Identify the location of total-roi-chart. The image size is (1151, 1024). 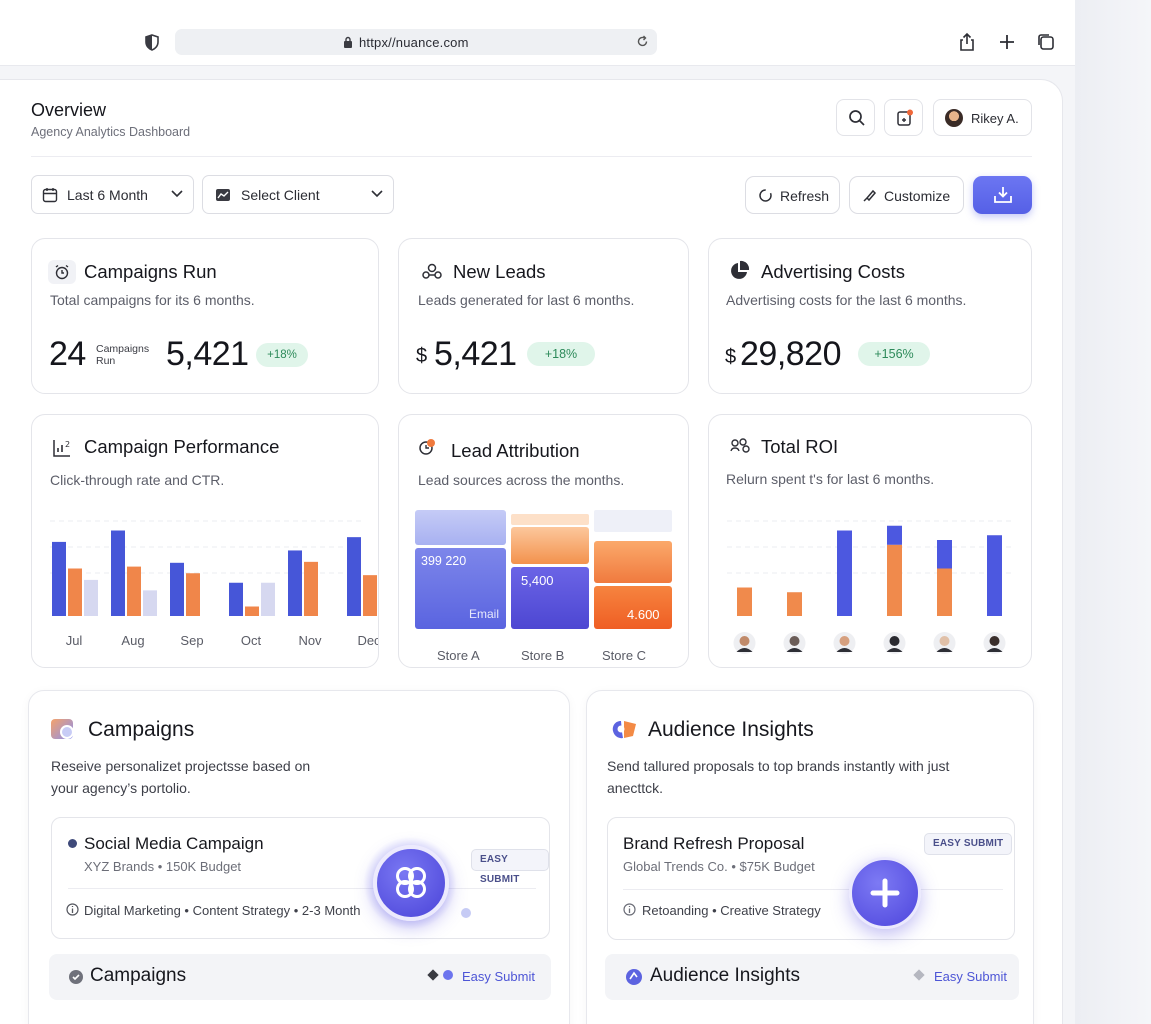
(870, 587).